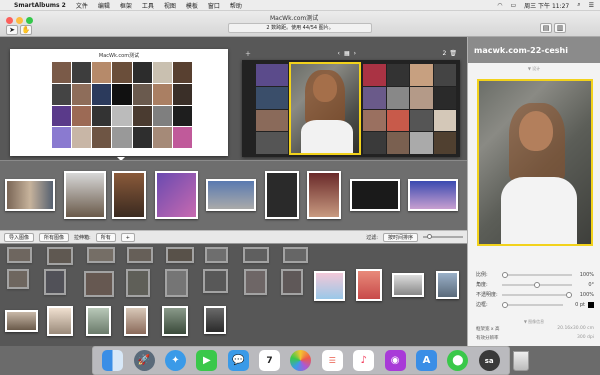 The width and height of the screenshot is (600, 375). What do you see at coordinates (214, 5) in the screenshot?
I see `menu-window: 窗口` at bounding box center [214, 5].